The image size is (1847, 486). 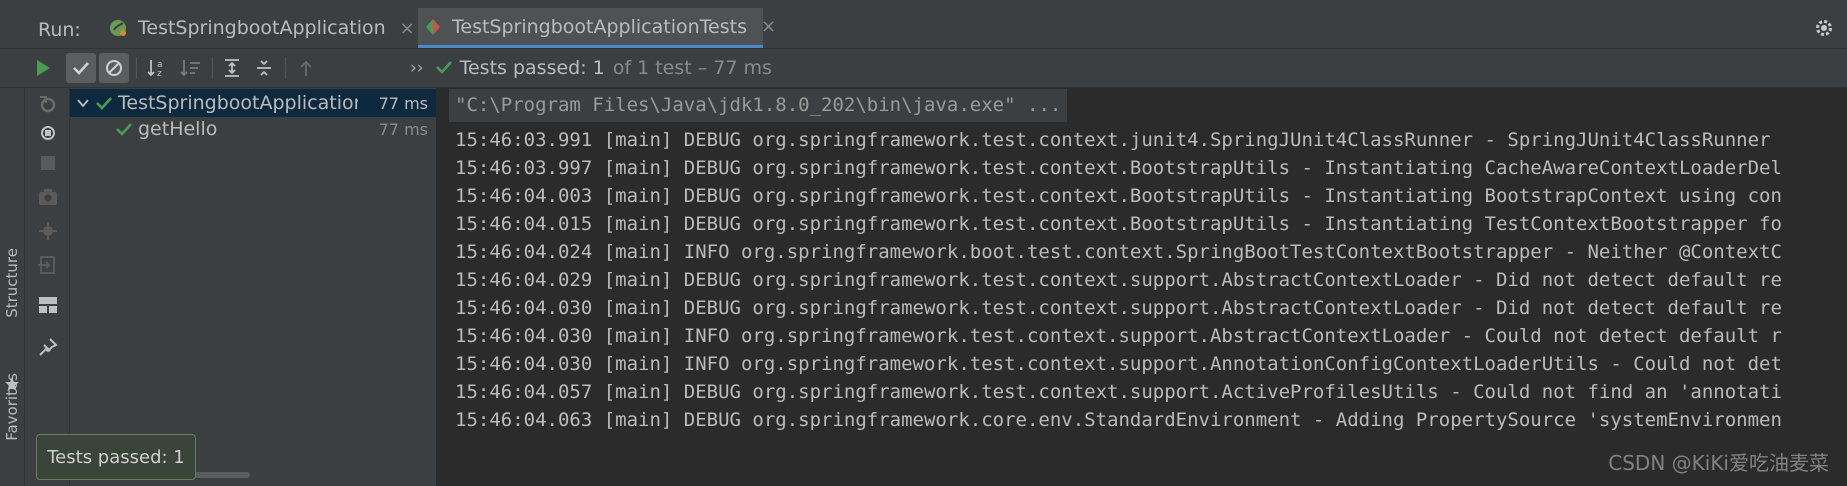 I want to click on left-tool-stripe: Structure Favorites, so click(x=12, y=287).